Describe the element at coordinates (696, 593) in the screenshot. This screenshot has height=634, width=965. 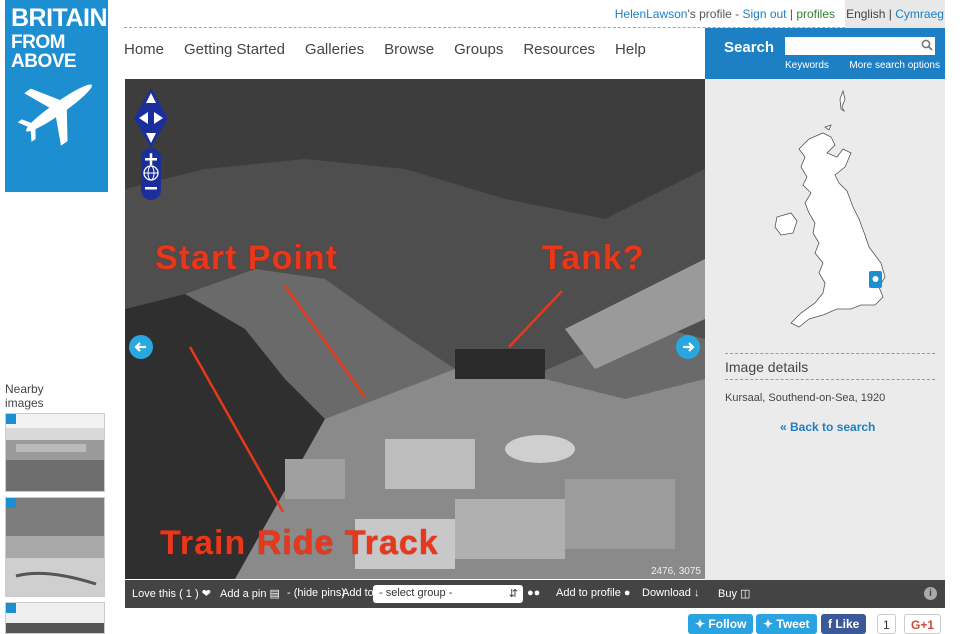
I see `download-arrow-icon: ↓` at that location.